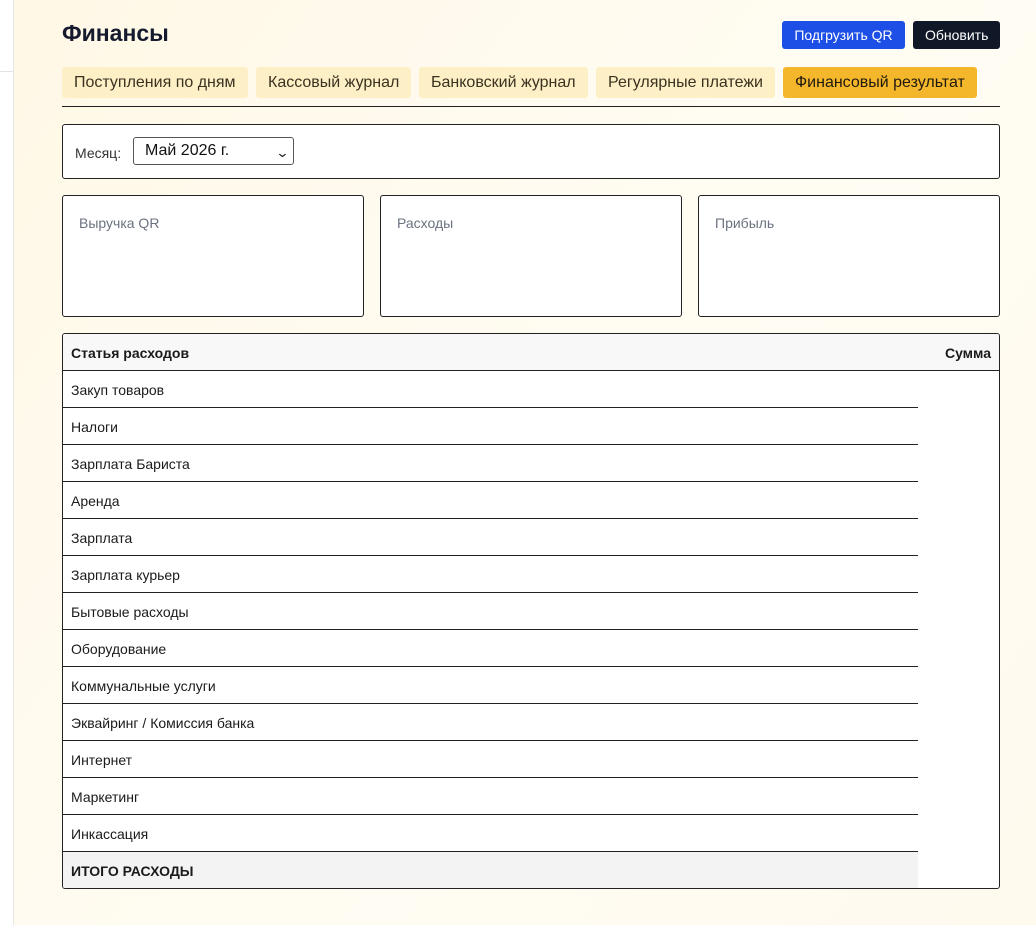  Describe the element at coordinates (213, 256) in the screenshot. I see `card-revenue-qr: Выручка QR` at that location.